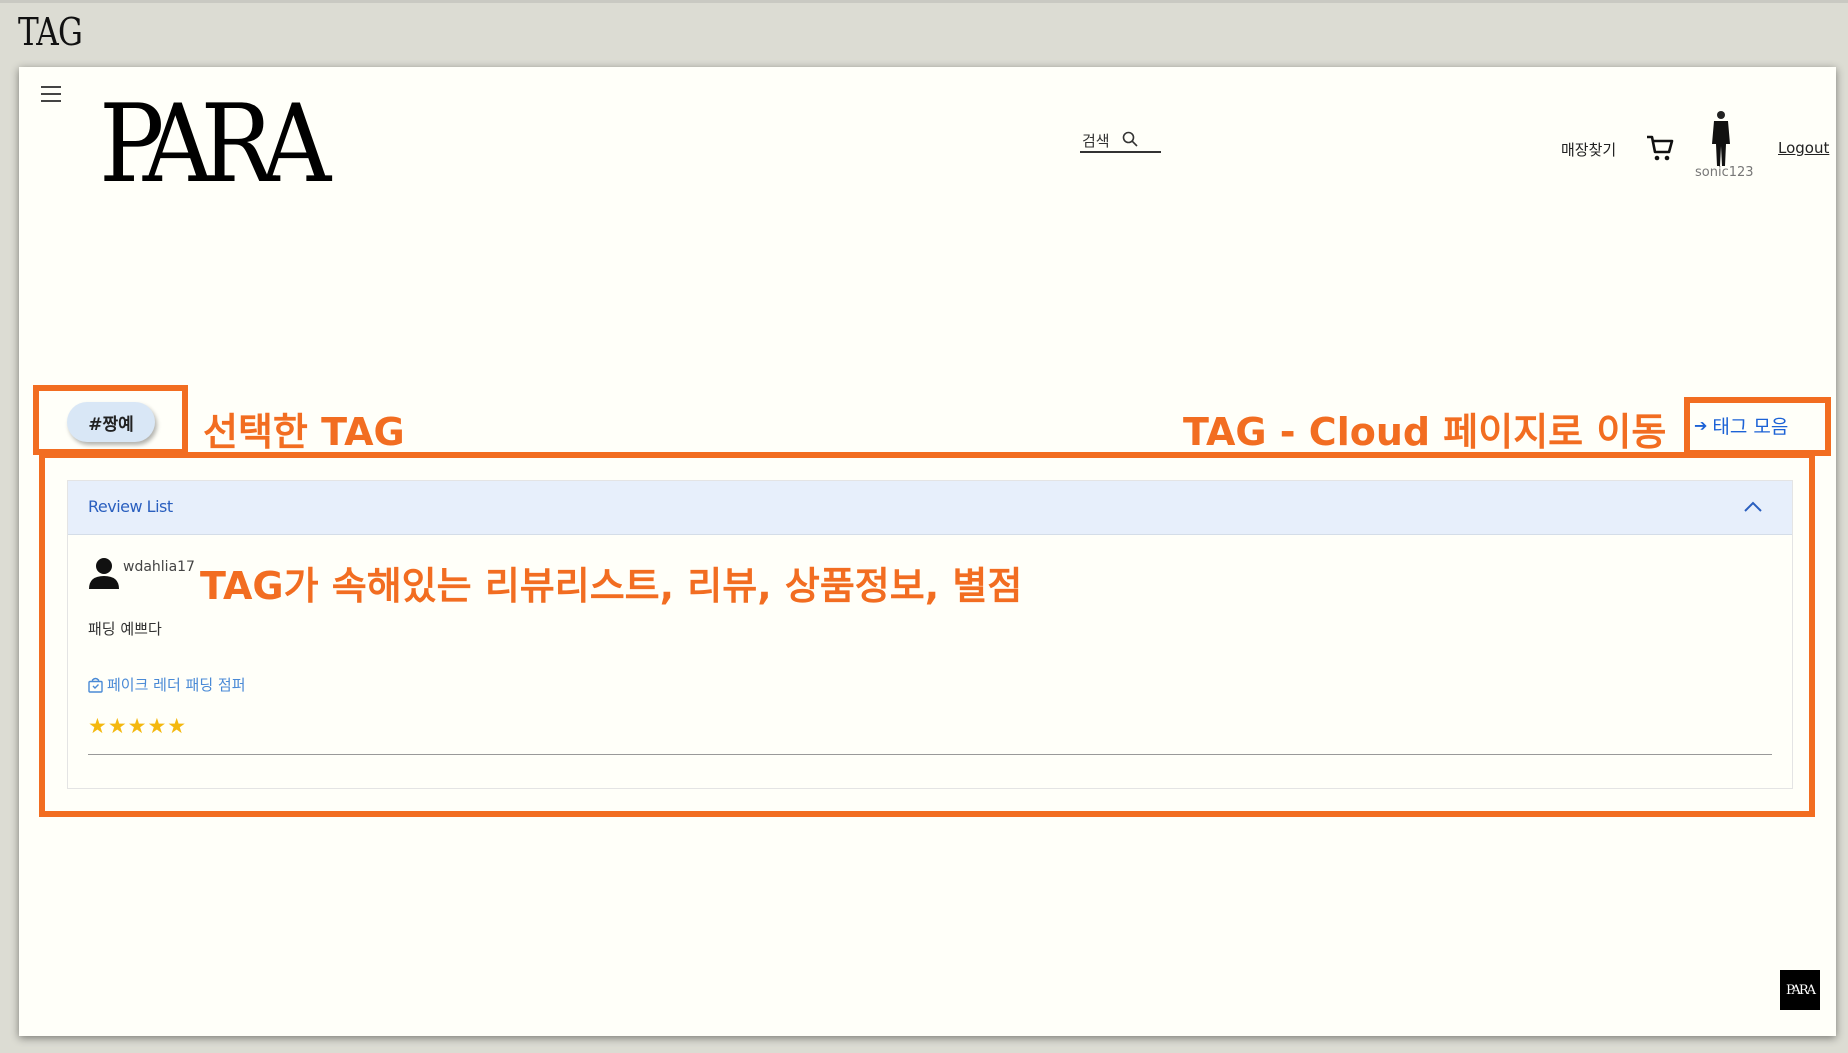  Describe the element at coordinates (51, 94) in the screenshot. I see `menu-icon` at that location.